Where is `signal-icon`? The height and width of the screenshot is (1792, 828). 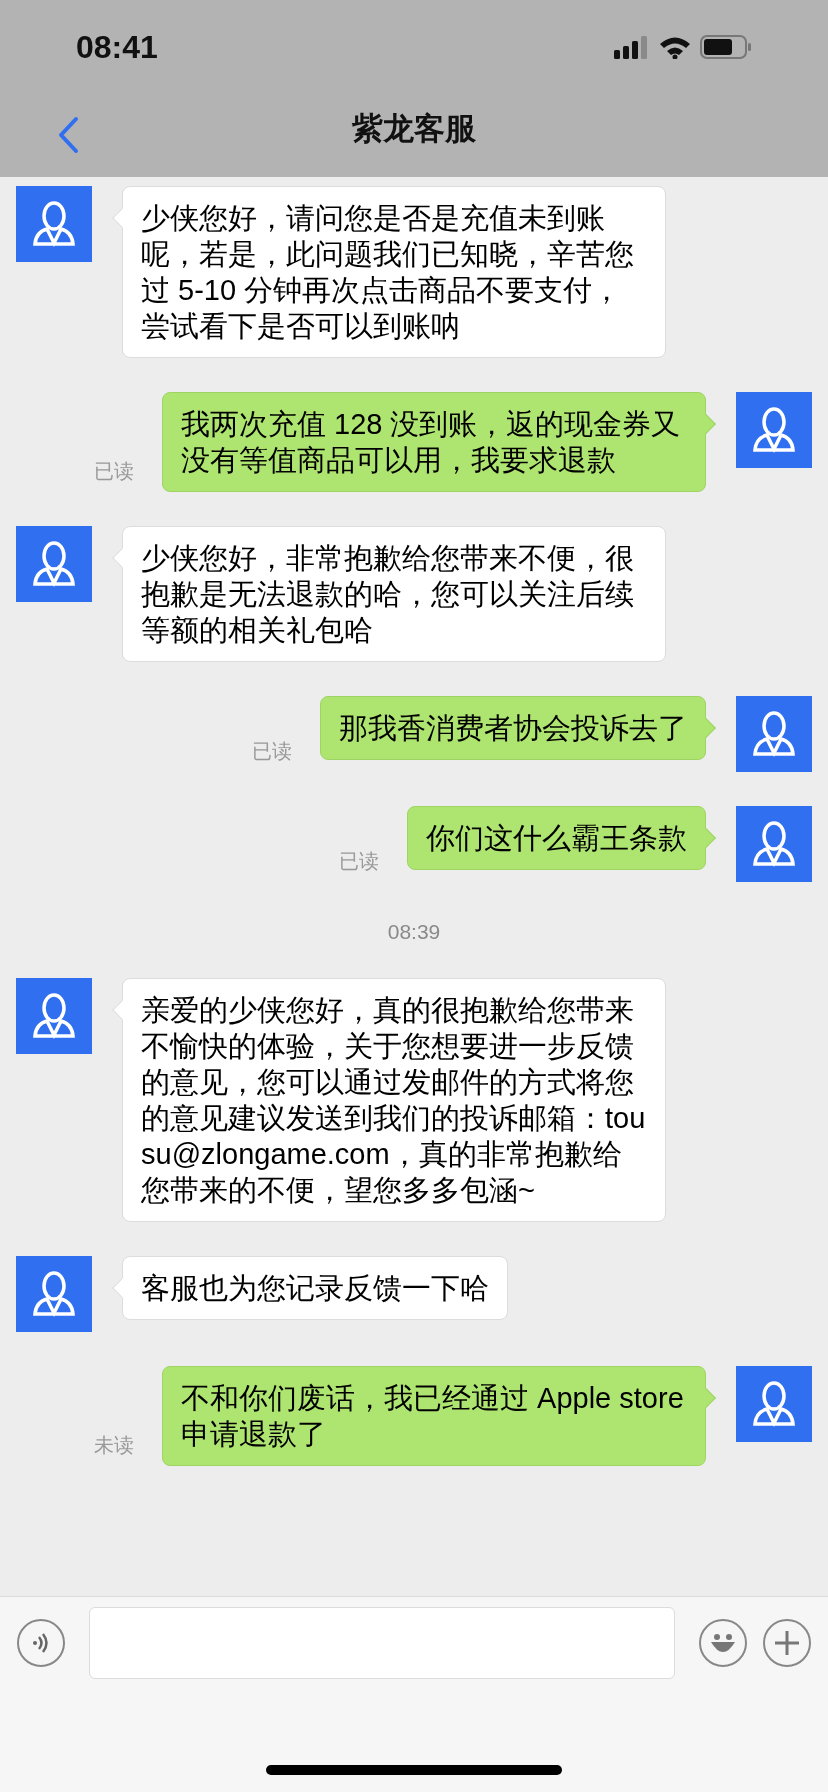 signal-icon is located at coordinates (632, 47).